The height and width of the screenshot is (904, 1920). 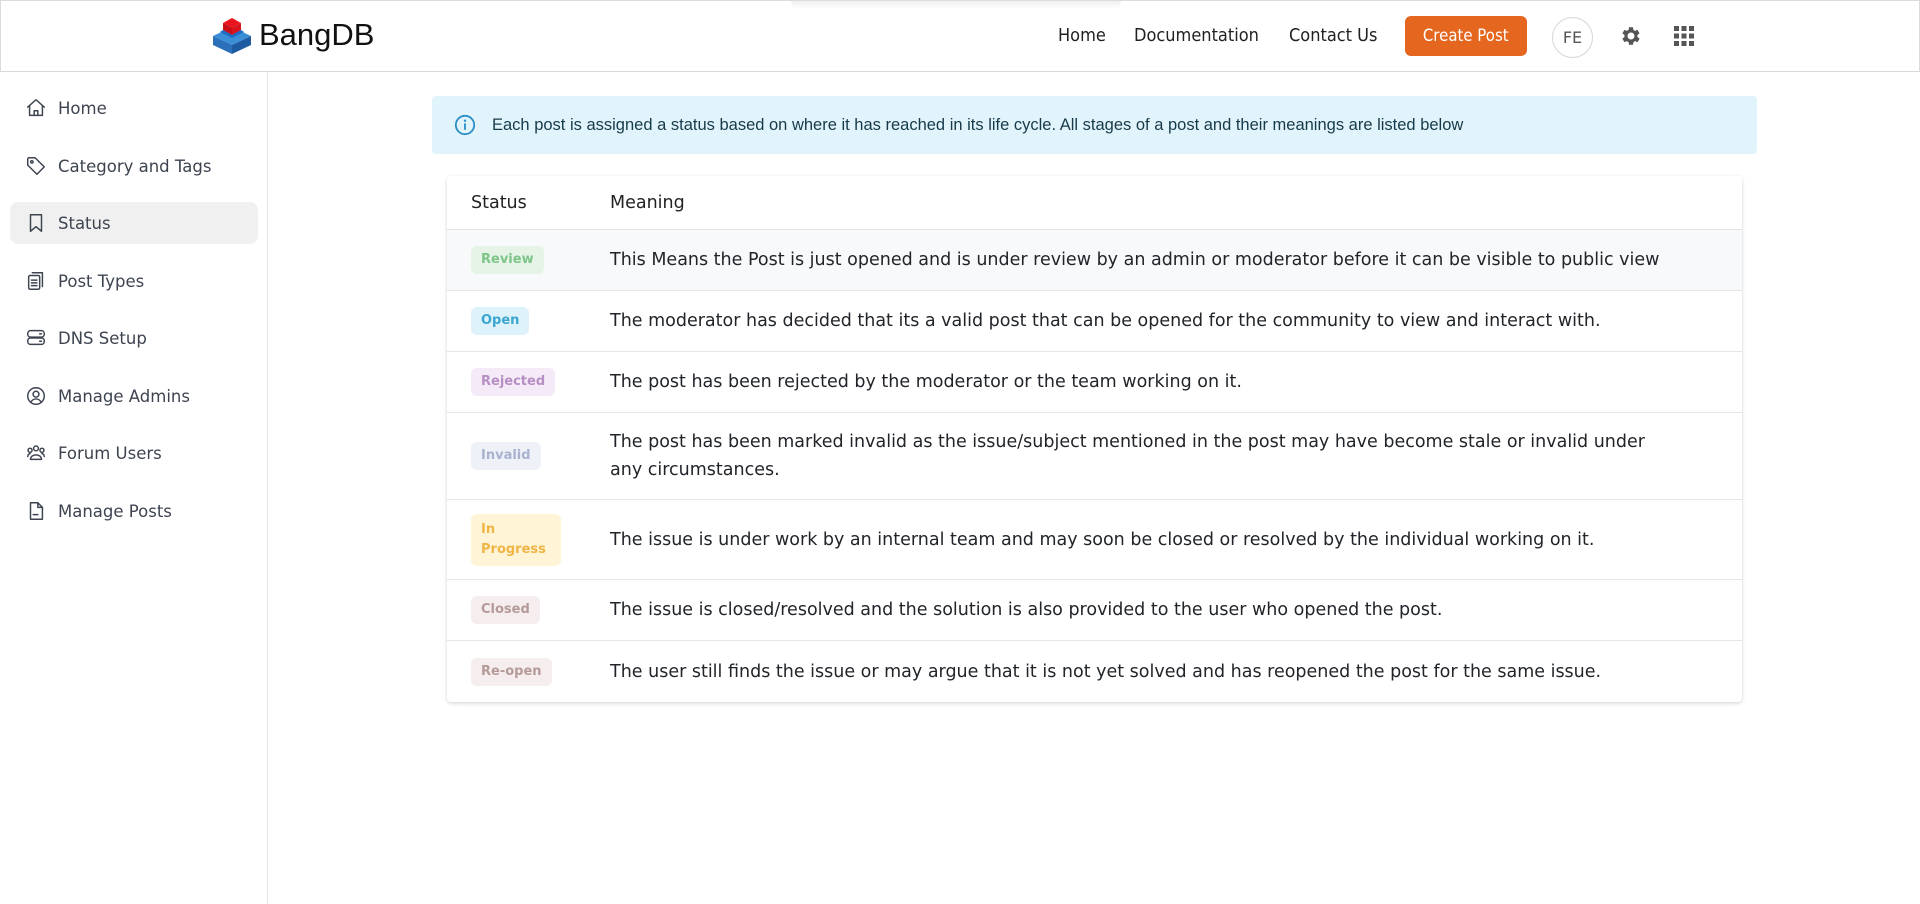 I want to click on info-icon, so click(x=465, y=125).